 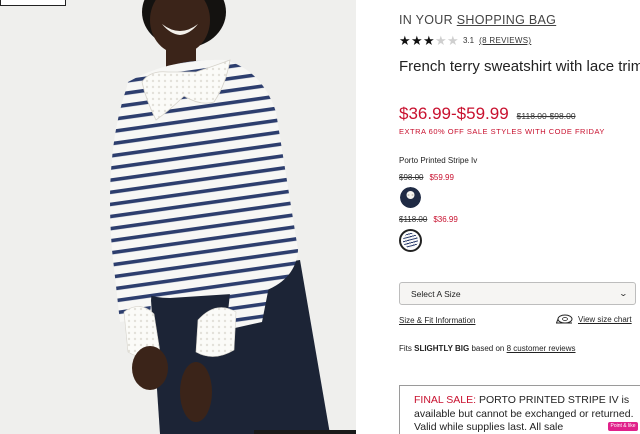 What do you see at coordinates (441, 177) in the screenshot?
I see `swatch-1-now-price: $59.99` at bounding box center [441, 177].